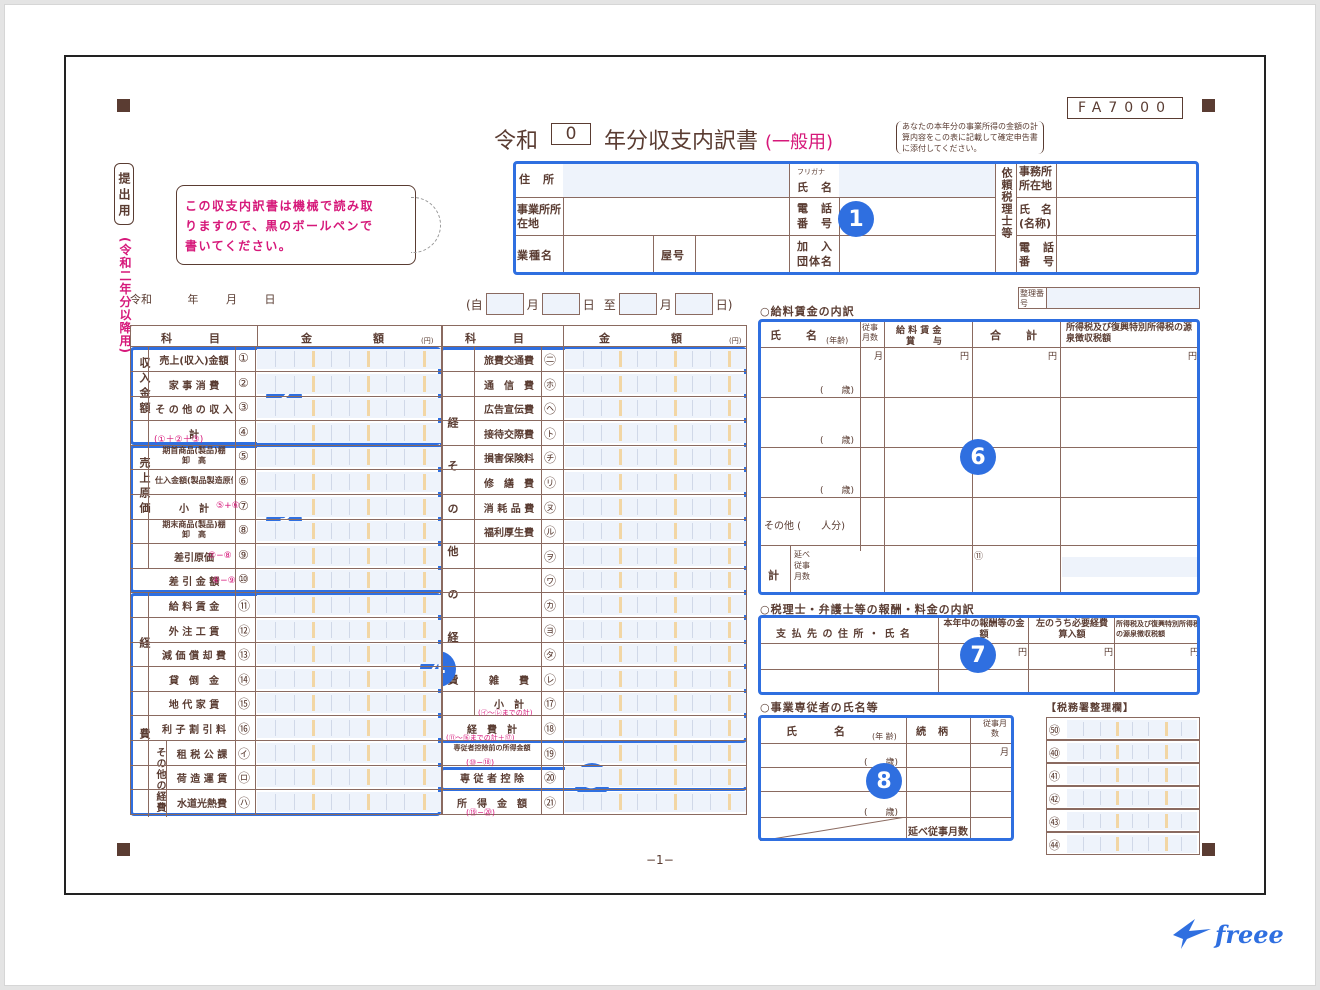  What do you see at coordinates (243, 382) in the screenshot?
I see `row-number: ②` at bounding box center [243, 382].